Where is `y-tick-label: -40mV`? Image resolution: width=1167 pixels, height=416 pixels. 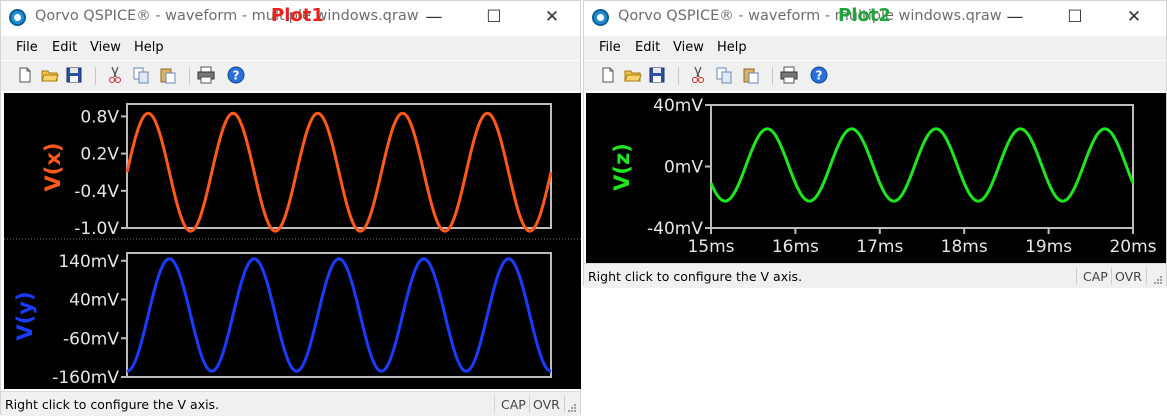
y-tick-label: -40mV is located at coordinates (675, 229).